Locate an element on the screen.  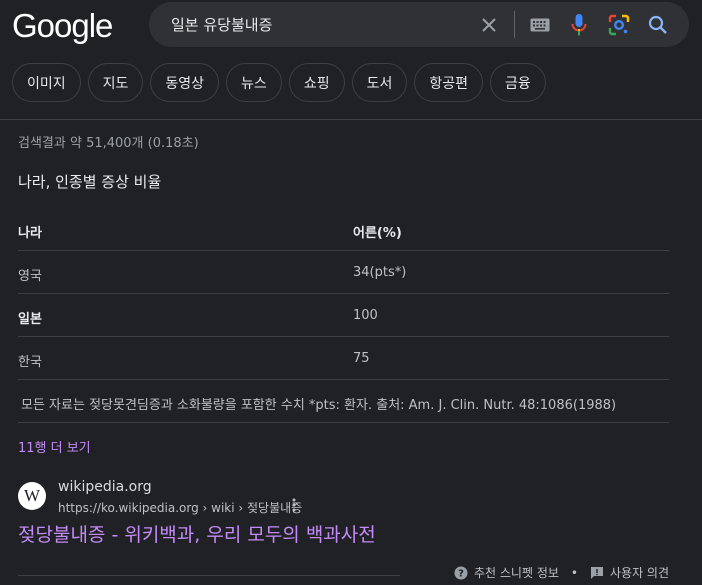
help-icon: ? is located at coordinates (461, 573).